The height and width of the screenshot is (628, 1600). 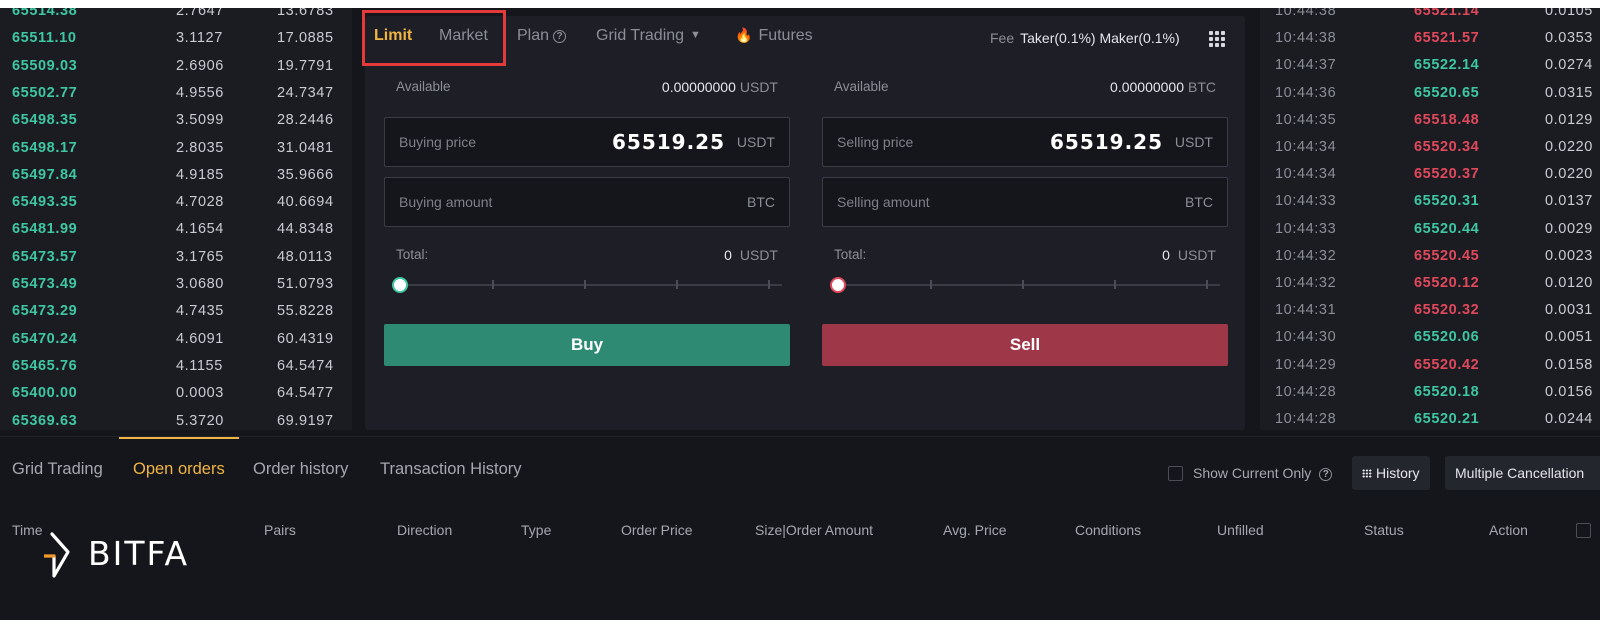 What do you see at coordinates (176, 230) in the screenshot?
I see `orderbook-row: 65481.99 4.1654 44.8348` at bounding box center [176, 230].